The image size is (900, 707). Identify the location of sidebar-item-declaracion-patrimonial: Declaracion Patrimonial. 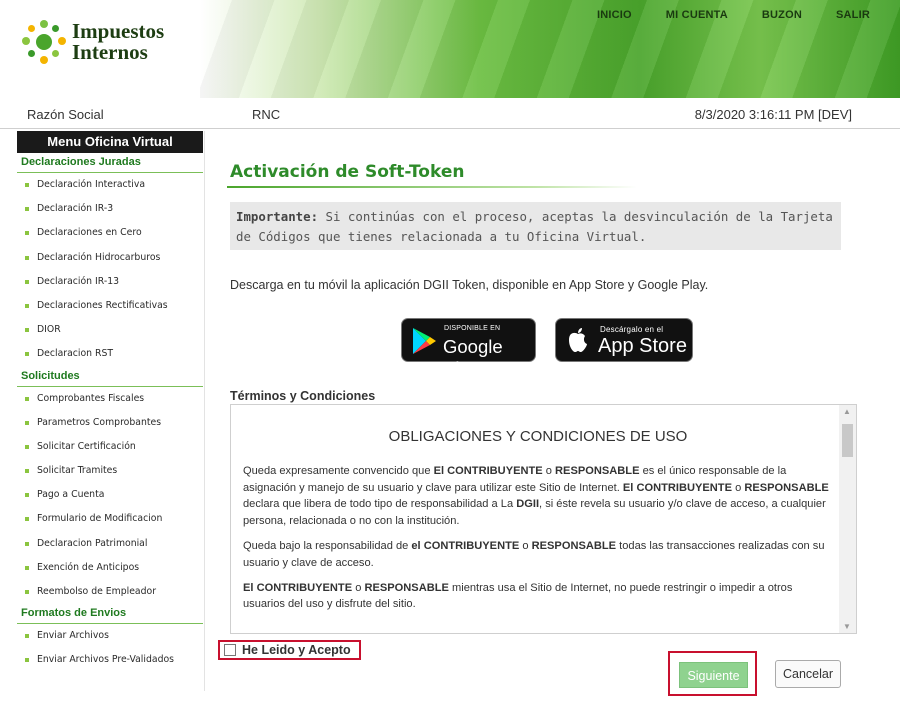
(110, 544).